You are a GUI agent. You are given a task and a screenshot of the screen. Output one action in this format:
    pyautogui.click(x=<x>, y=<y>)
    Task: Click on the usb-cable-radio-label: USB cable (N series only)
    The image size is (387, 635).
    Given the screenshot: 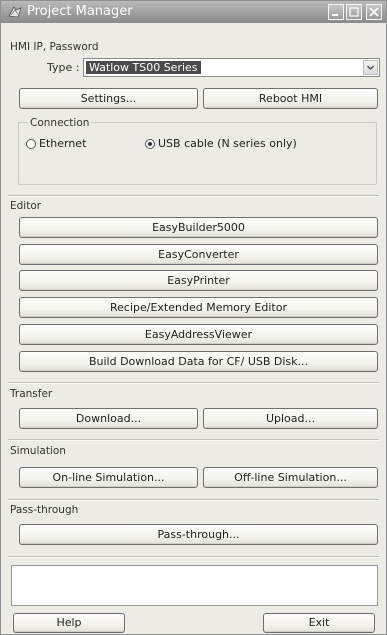 What is the action you would take?
    pyautogui.click(x=227, y=143)
    